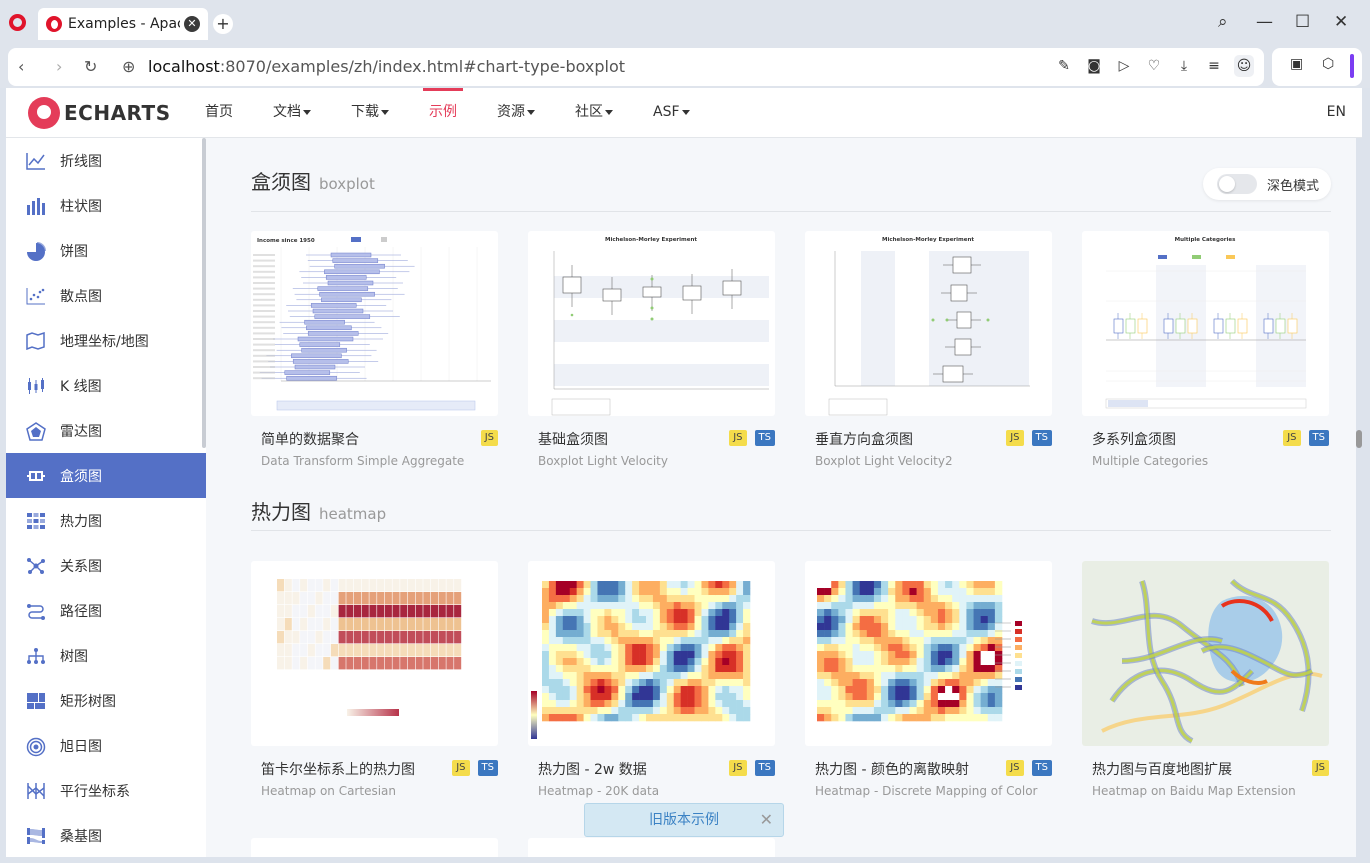 The image size is (1370, 863). Describe the element at coordinates (36, 386) in the screenshot. I see `candlestick-icon` at that location.